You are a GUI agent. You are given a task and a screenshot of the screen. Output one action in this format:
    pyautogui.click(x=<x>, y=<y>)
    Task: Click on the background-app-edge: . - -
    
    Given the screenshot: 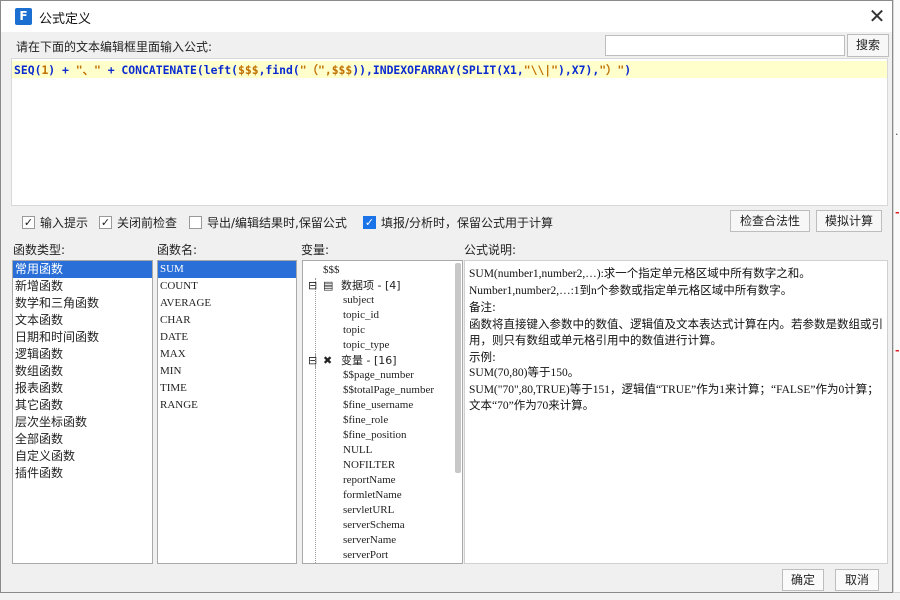 What is the action you would take?
    pyautogui.click(x=896, y=300)
    